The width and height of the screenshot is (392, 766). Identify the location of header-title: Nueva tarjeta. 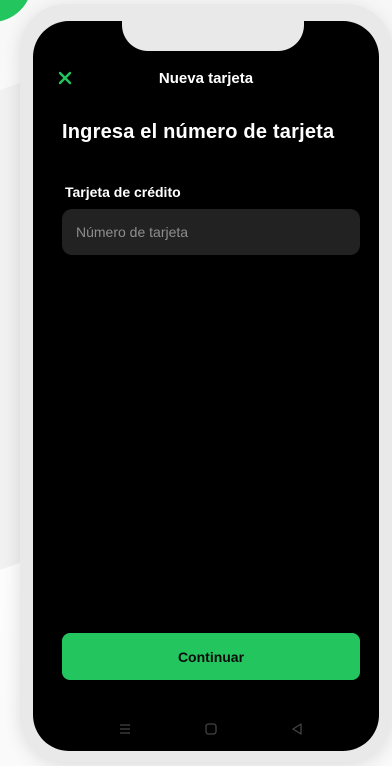
(206, 78).